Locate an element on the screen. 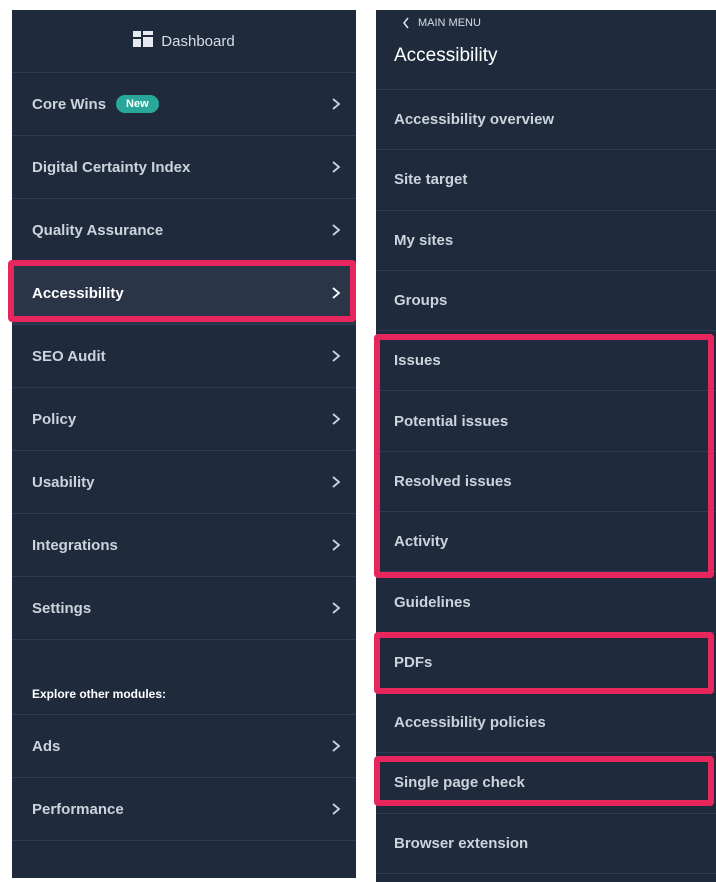 Image resolution: width=716 pixels, height=882 pixels. submenu-item-potential-issues: Potential issues is located at coordinates (546, 421).